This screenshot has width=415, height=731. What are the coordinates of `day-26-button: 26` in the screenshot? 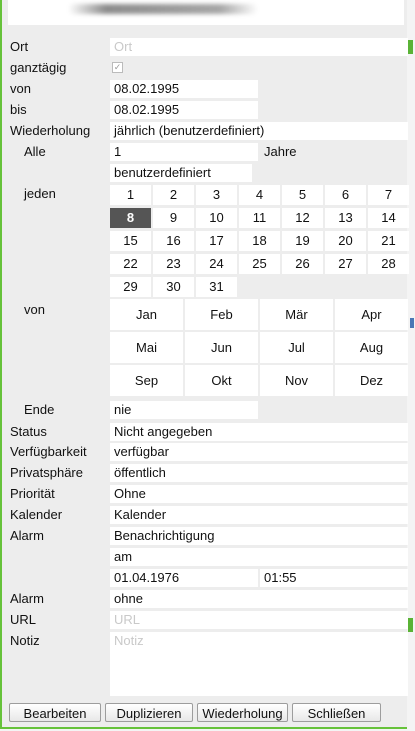 It's located at (302, 264).